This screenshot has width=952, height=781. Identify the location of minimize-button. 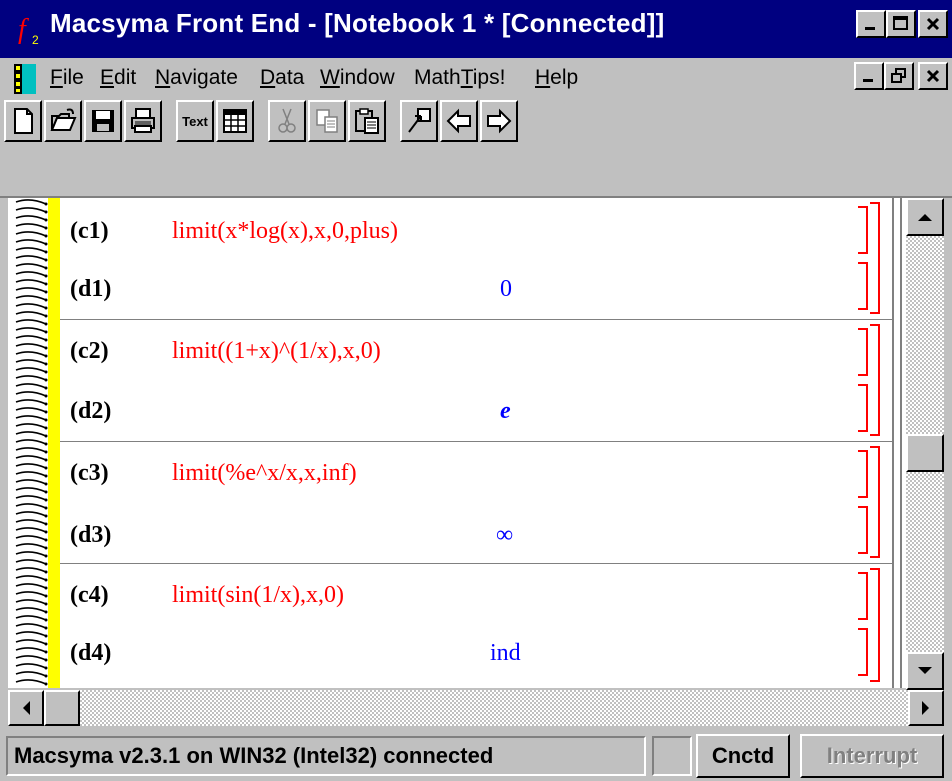
(871, 24).